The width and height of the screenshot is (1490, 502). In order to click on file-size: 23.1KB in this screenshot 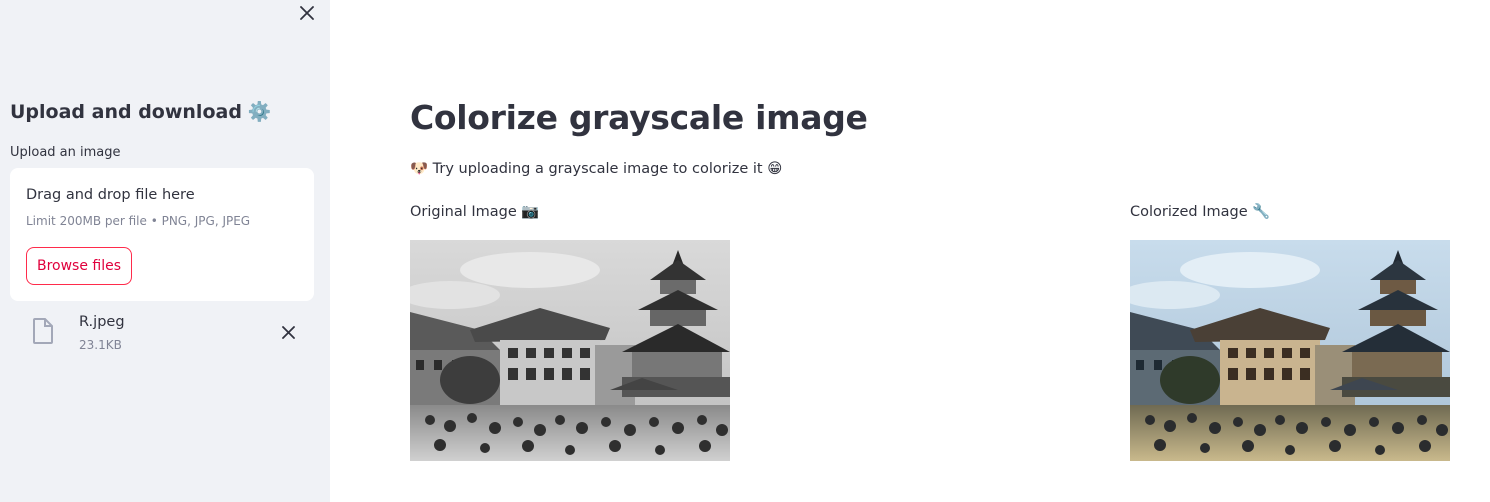, I will do `click(100, 345)`.